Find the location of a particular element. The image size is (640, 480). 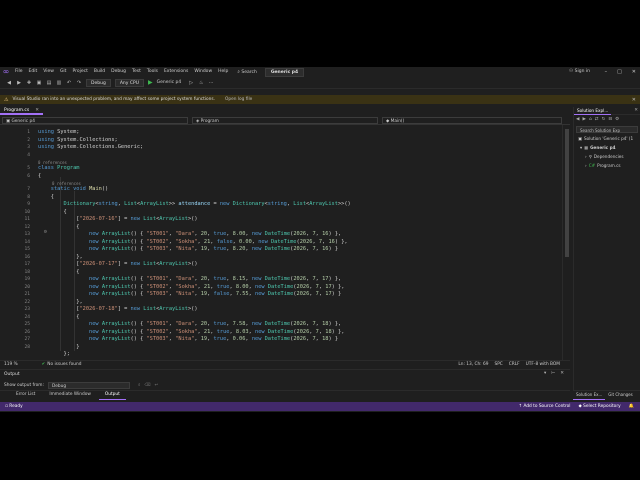

settings-icon: ⚙ is located at coordinates (617, 119).